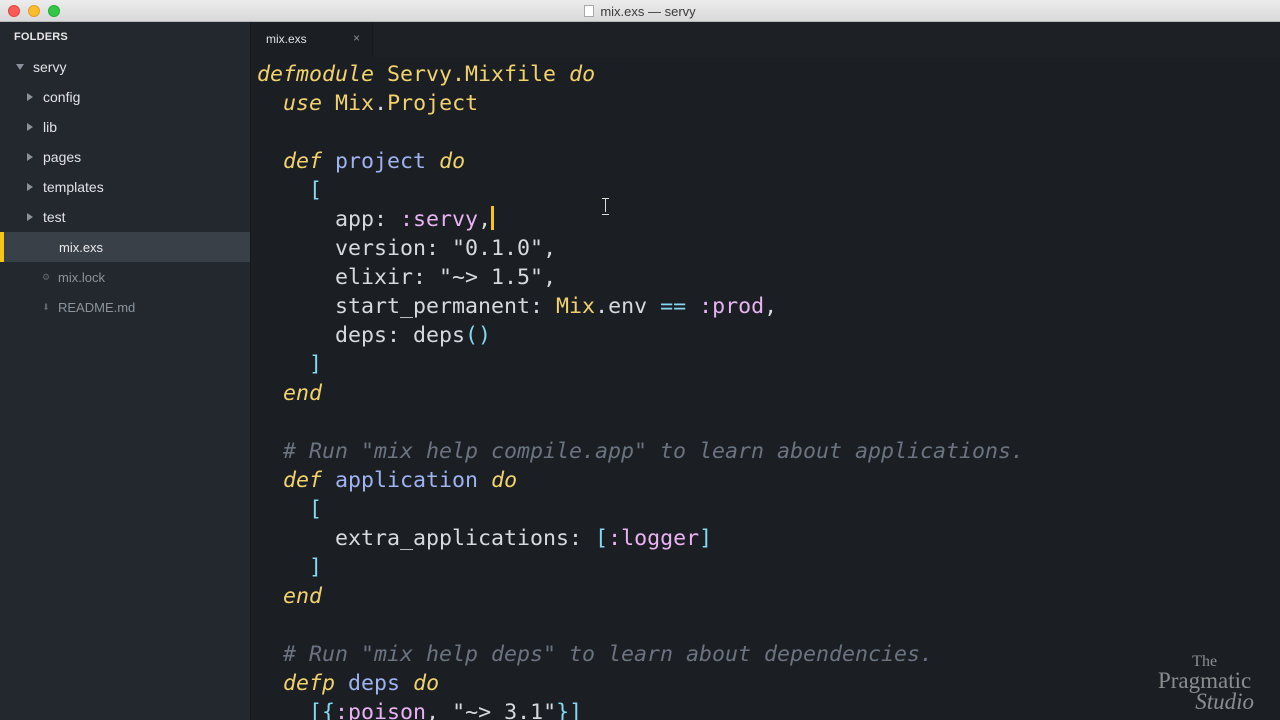  I want to click on code-line: use Mix.Project, so click(640, 103).